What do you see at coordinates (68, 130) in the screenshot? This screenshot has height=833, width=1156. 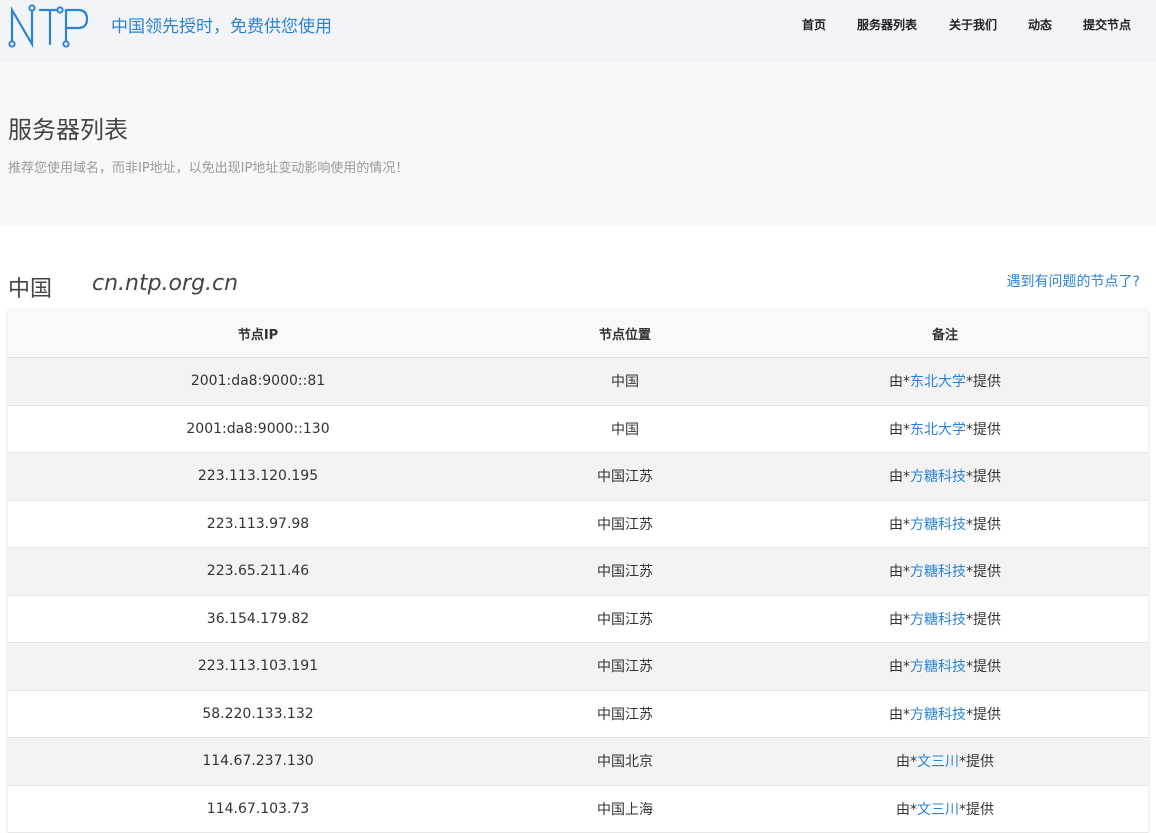 I see `page-title: 服务器列表` at bounding box center [68, 130].